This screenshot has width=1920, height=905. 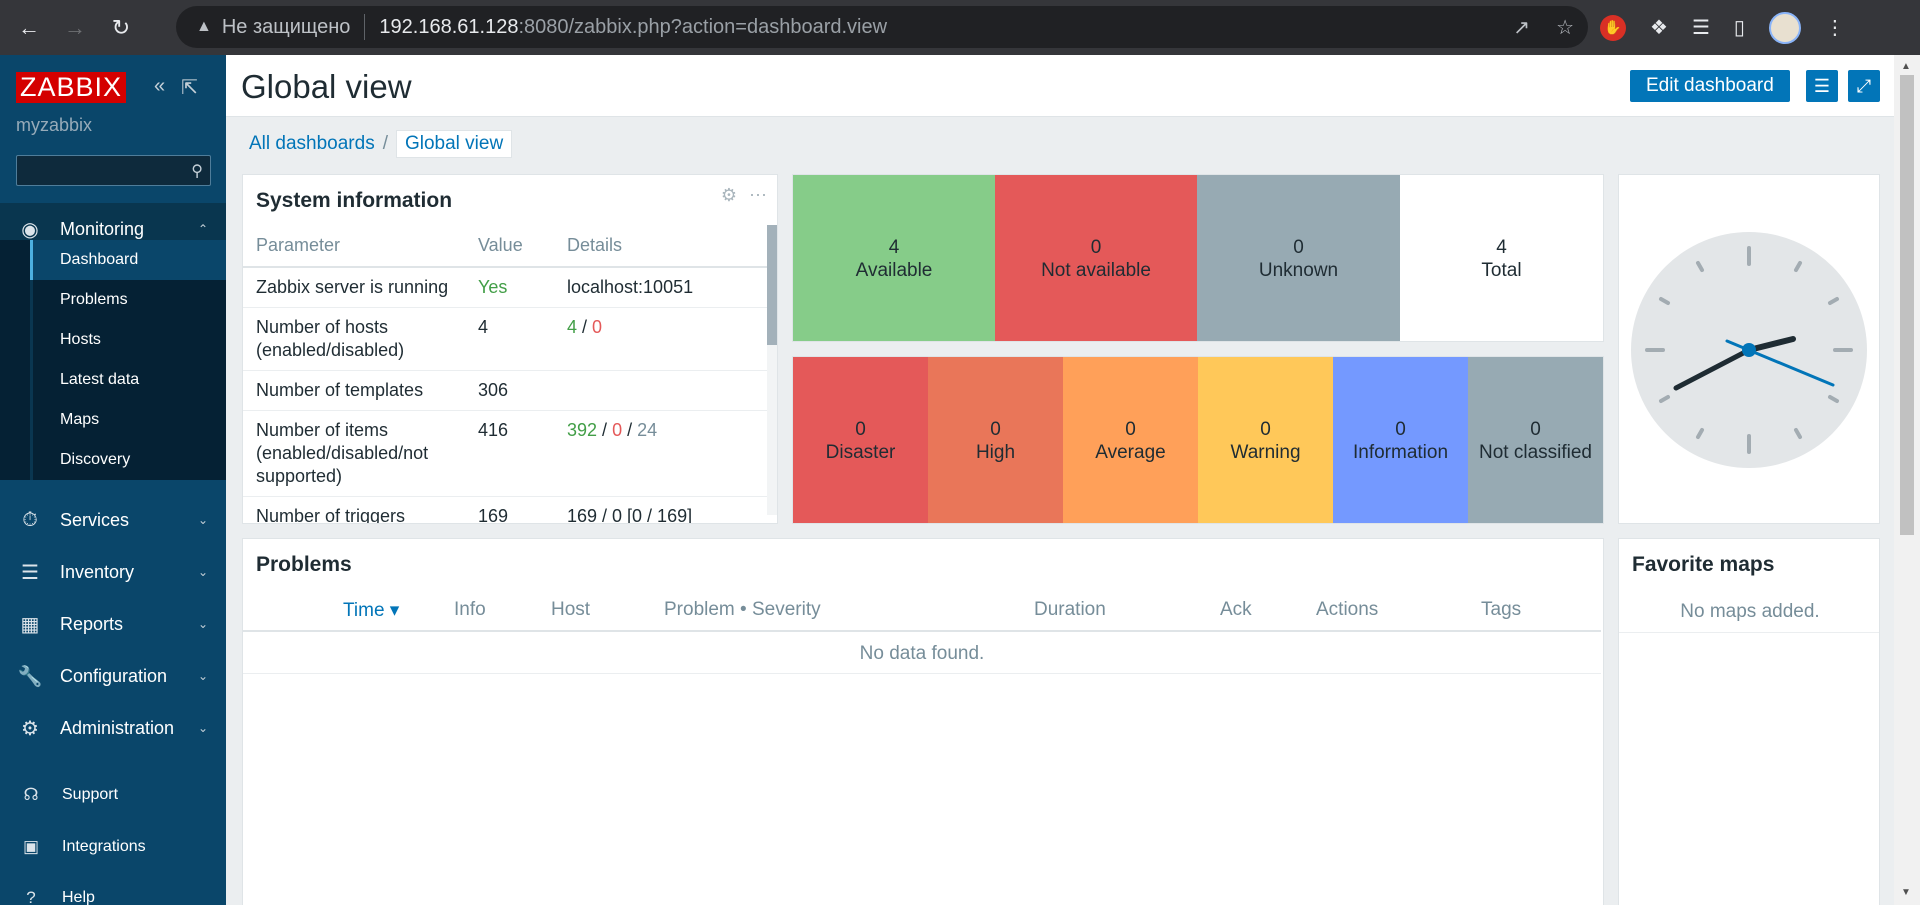 I want to click on column-header-info: Info, so click(x=470, y=609).